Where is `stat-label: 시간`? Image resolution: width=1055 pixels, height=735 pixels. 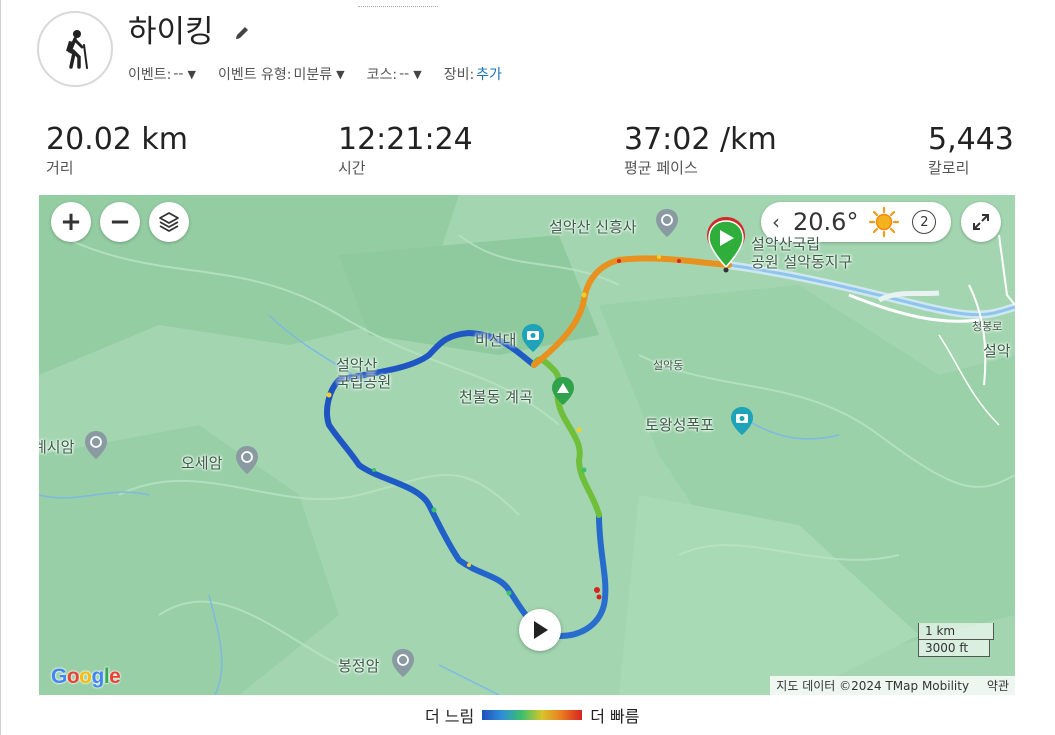 stat-label: 시간 is located at coordinates (352, 168).